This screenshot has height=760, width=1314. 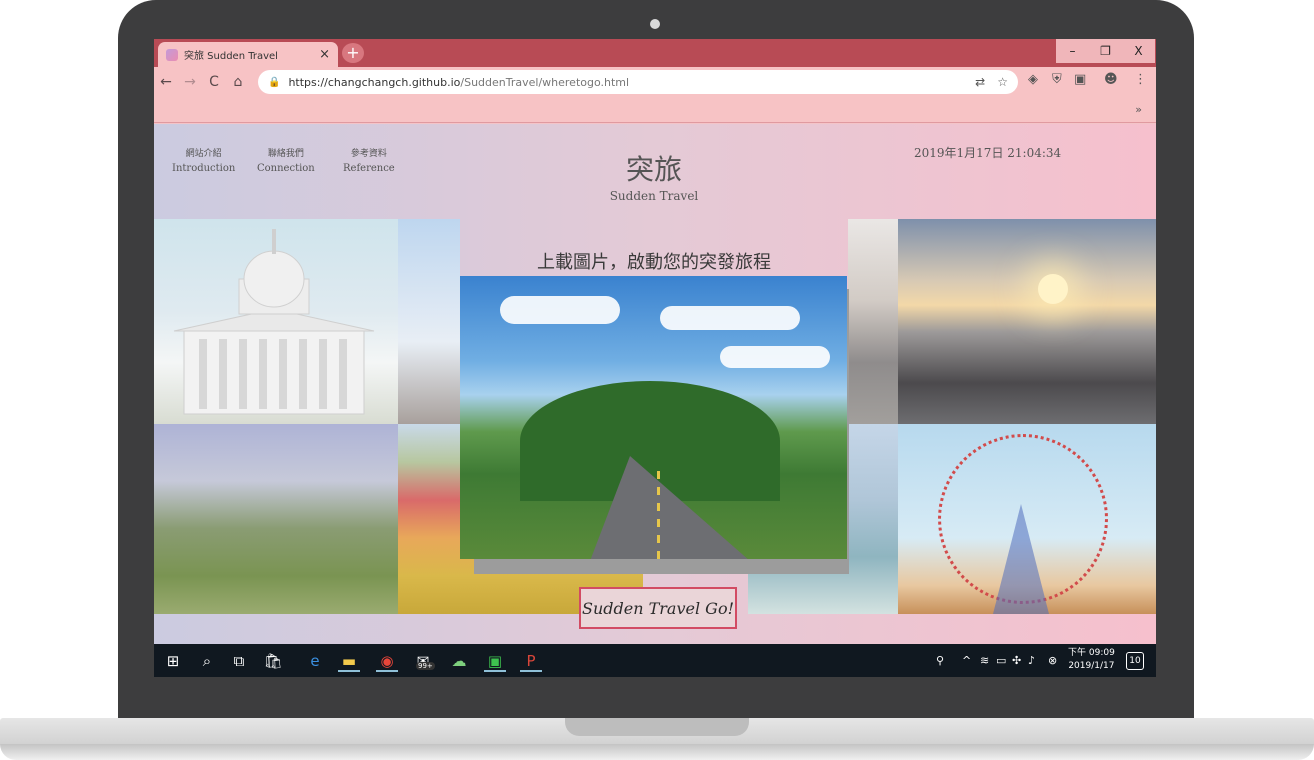 I want to click on sun-graphic, so click(x=1053, y=289).